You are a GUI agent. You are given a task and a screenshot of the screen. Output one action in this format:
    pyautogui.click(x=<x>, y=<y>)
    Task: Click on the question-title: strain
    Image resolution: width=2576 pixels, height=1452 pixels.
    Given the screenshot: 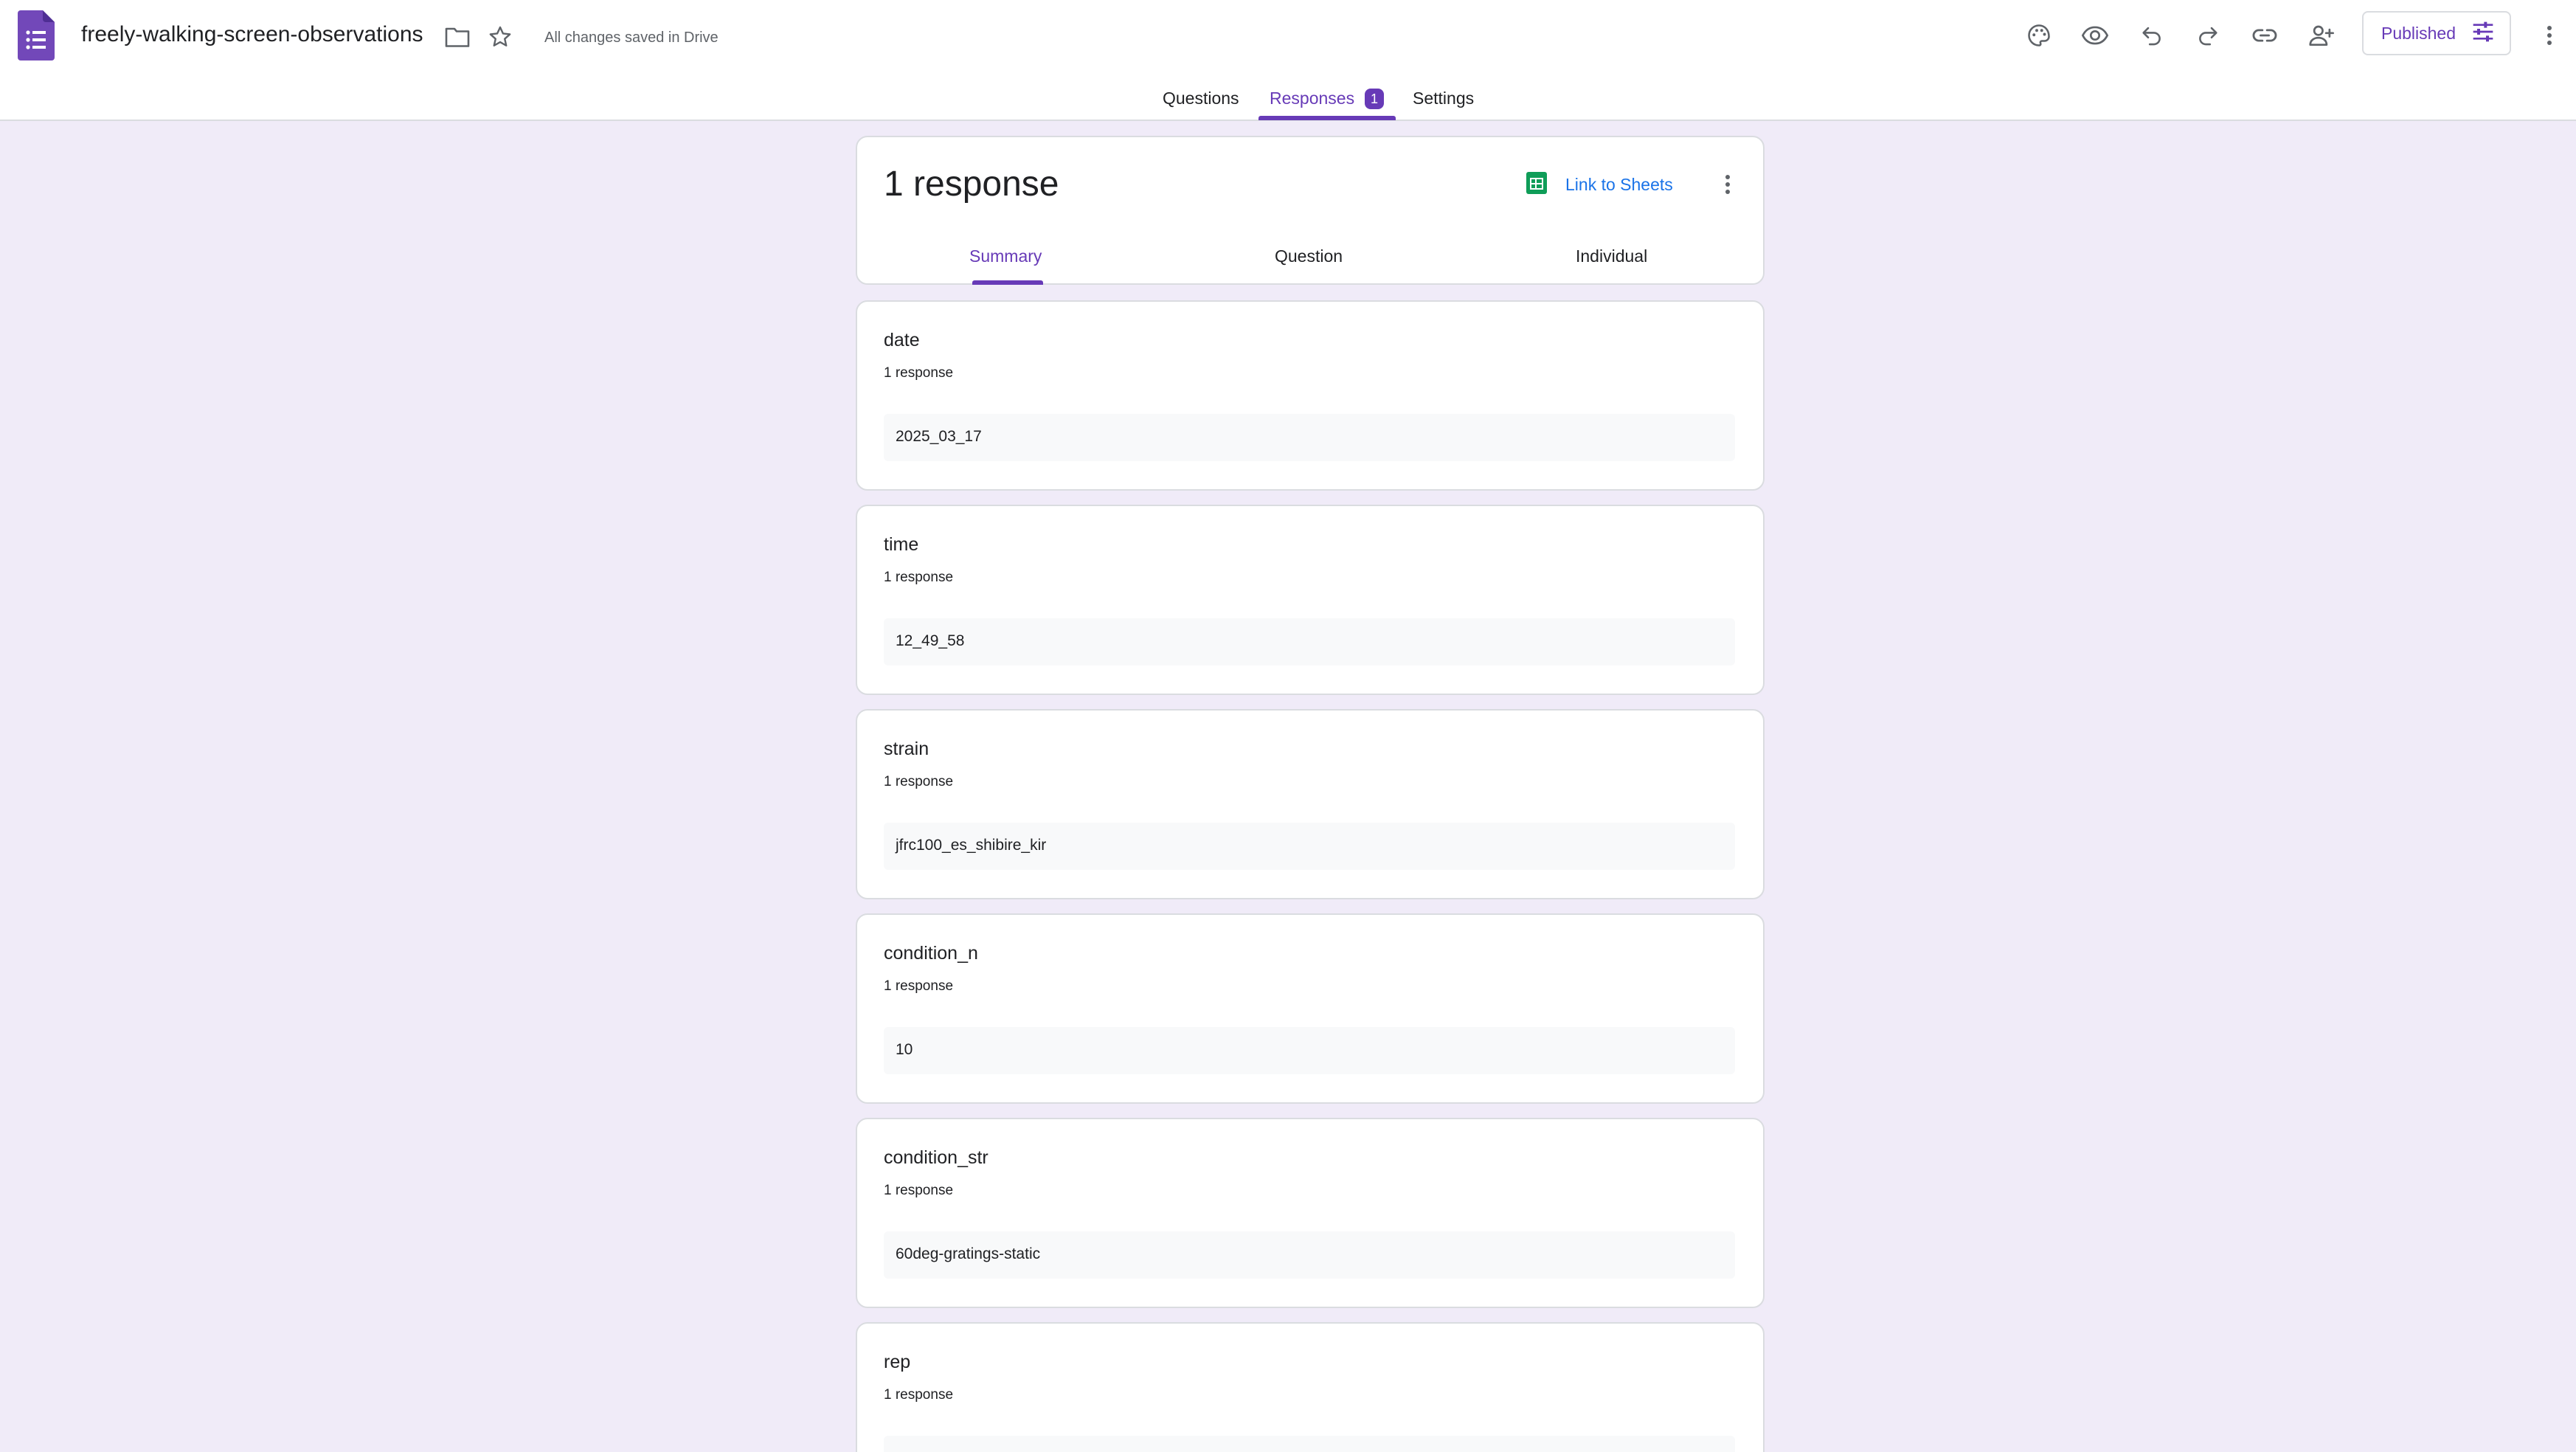 What is the action you would take?
    pyautogui.click(x=907, y=749)
    